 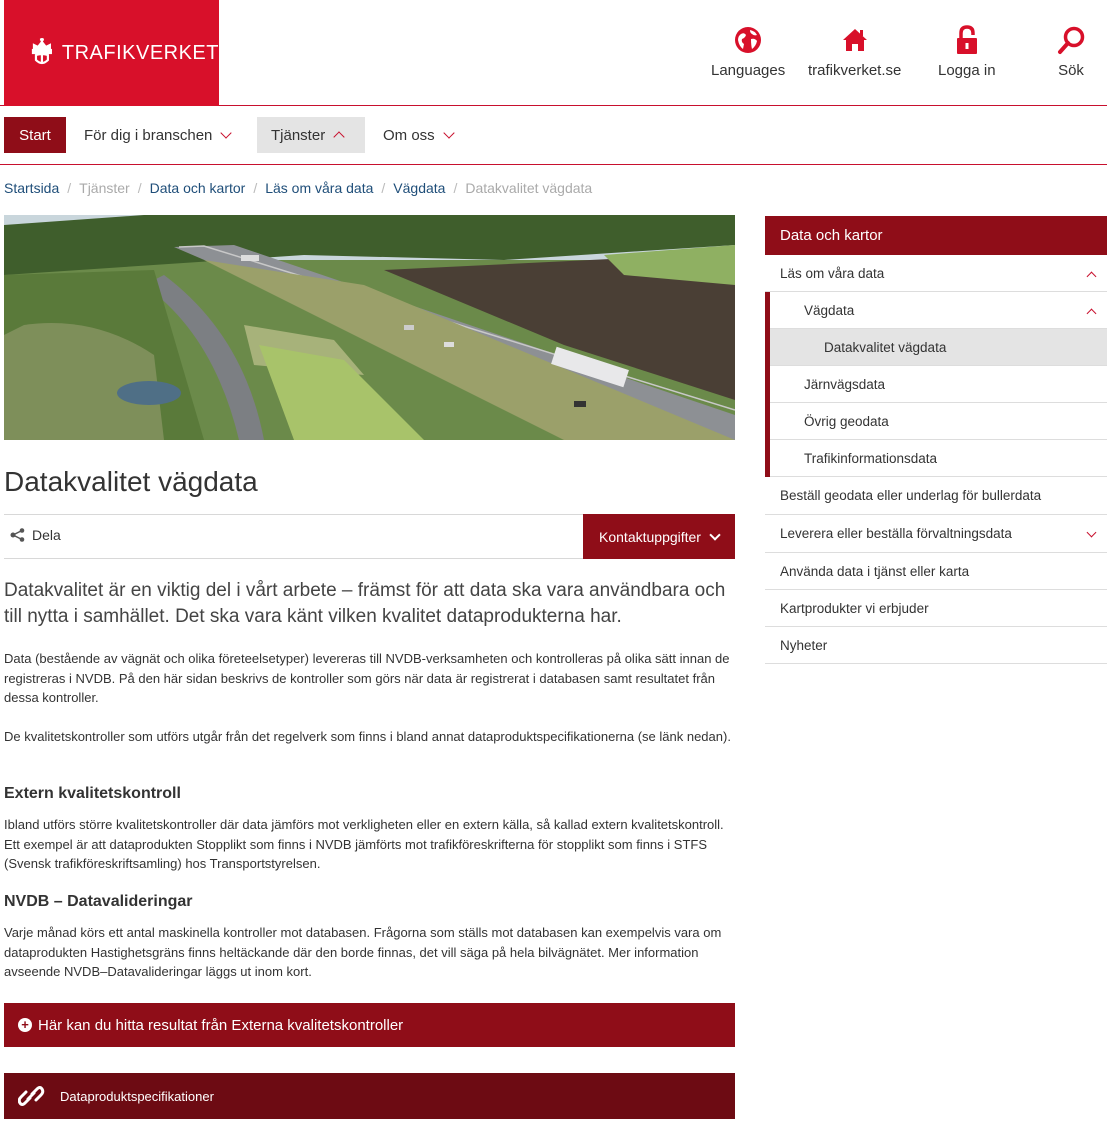 What do you see at coordinates (298, 135) in the screenshot?
I see `nav-item-label: Tjänster` at bounding box center [298, 135].